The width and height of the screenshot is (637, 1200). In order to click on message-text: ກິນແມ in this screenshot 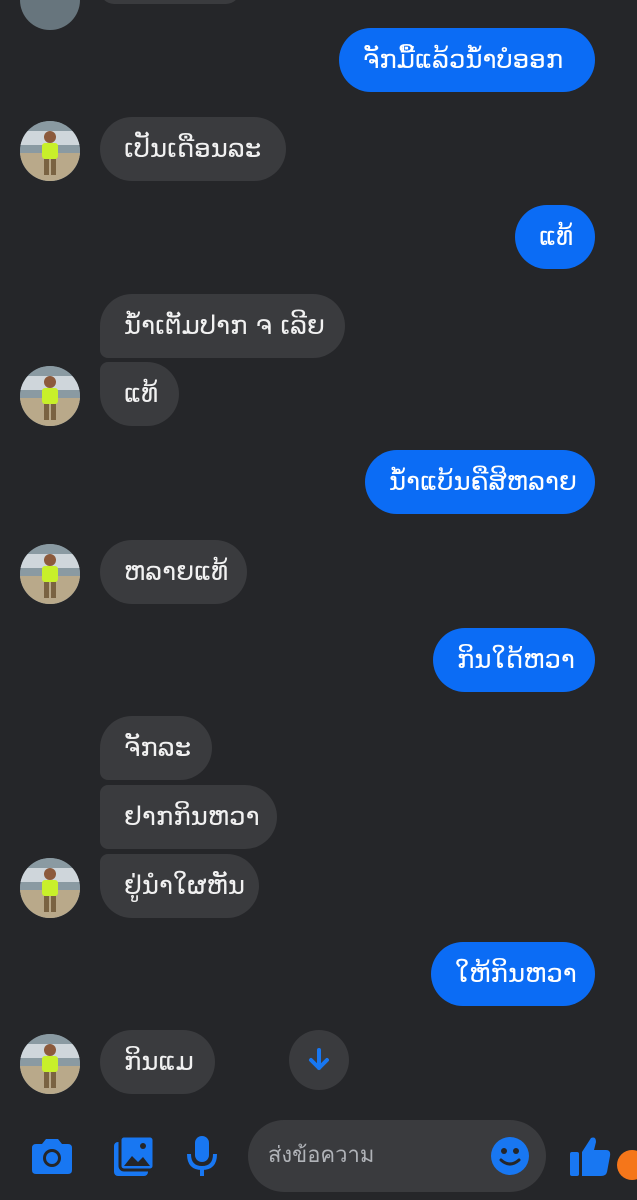, I will do `click(159, 1062)`.